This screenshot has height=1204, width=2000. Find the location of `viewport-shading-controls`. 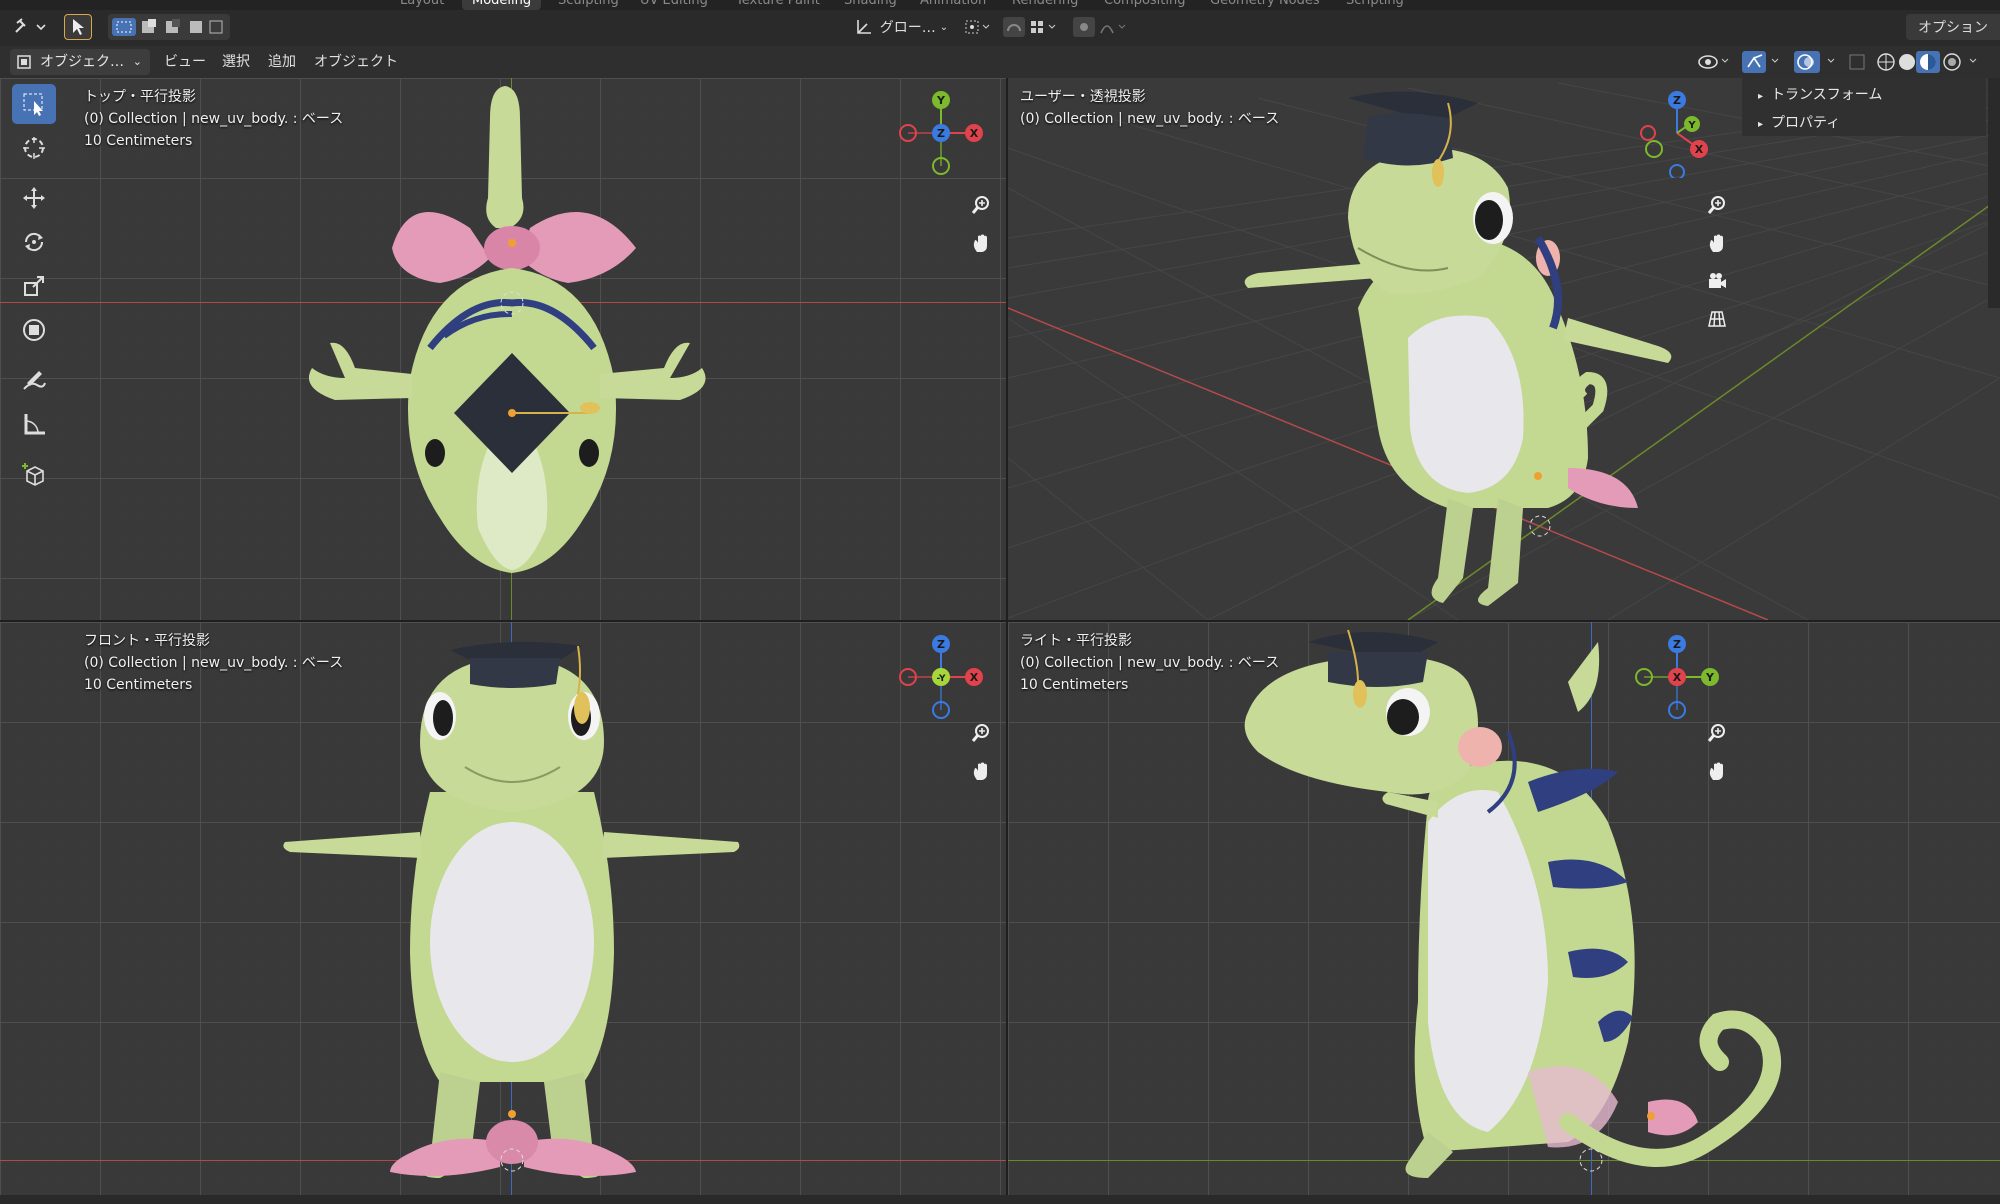

viewport-shading-controls is located at coordinates (1837, 62).